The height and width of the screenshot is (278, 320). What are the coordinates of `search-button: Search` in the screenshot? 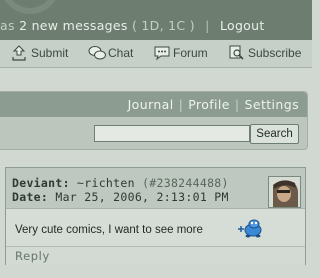 It's located at (274, 134).